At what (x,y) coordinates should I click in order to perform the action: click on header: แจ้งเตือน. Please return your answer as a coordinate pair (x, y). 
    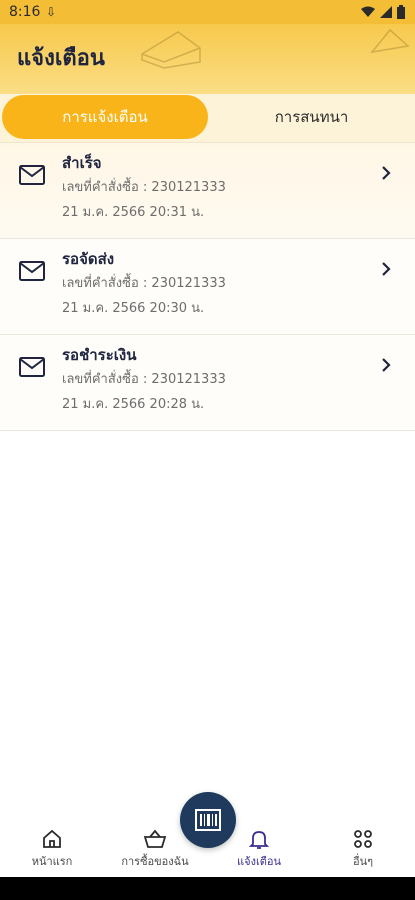
    Looking at the image, I should click on (207, 62).